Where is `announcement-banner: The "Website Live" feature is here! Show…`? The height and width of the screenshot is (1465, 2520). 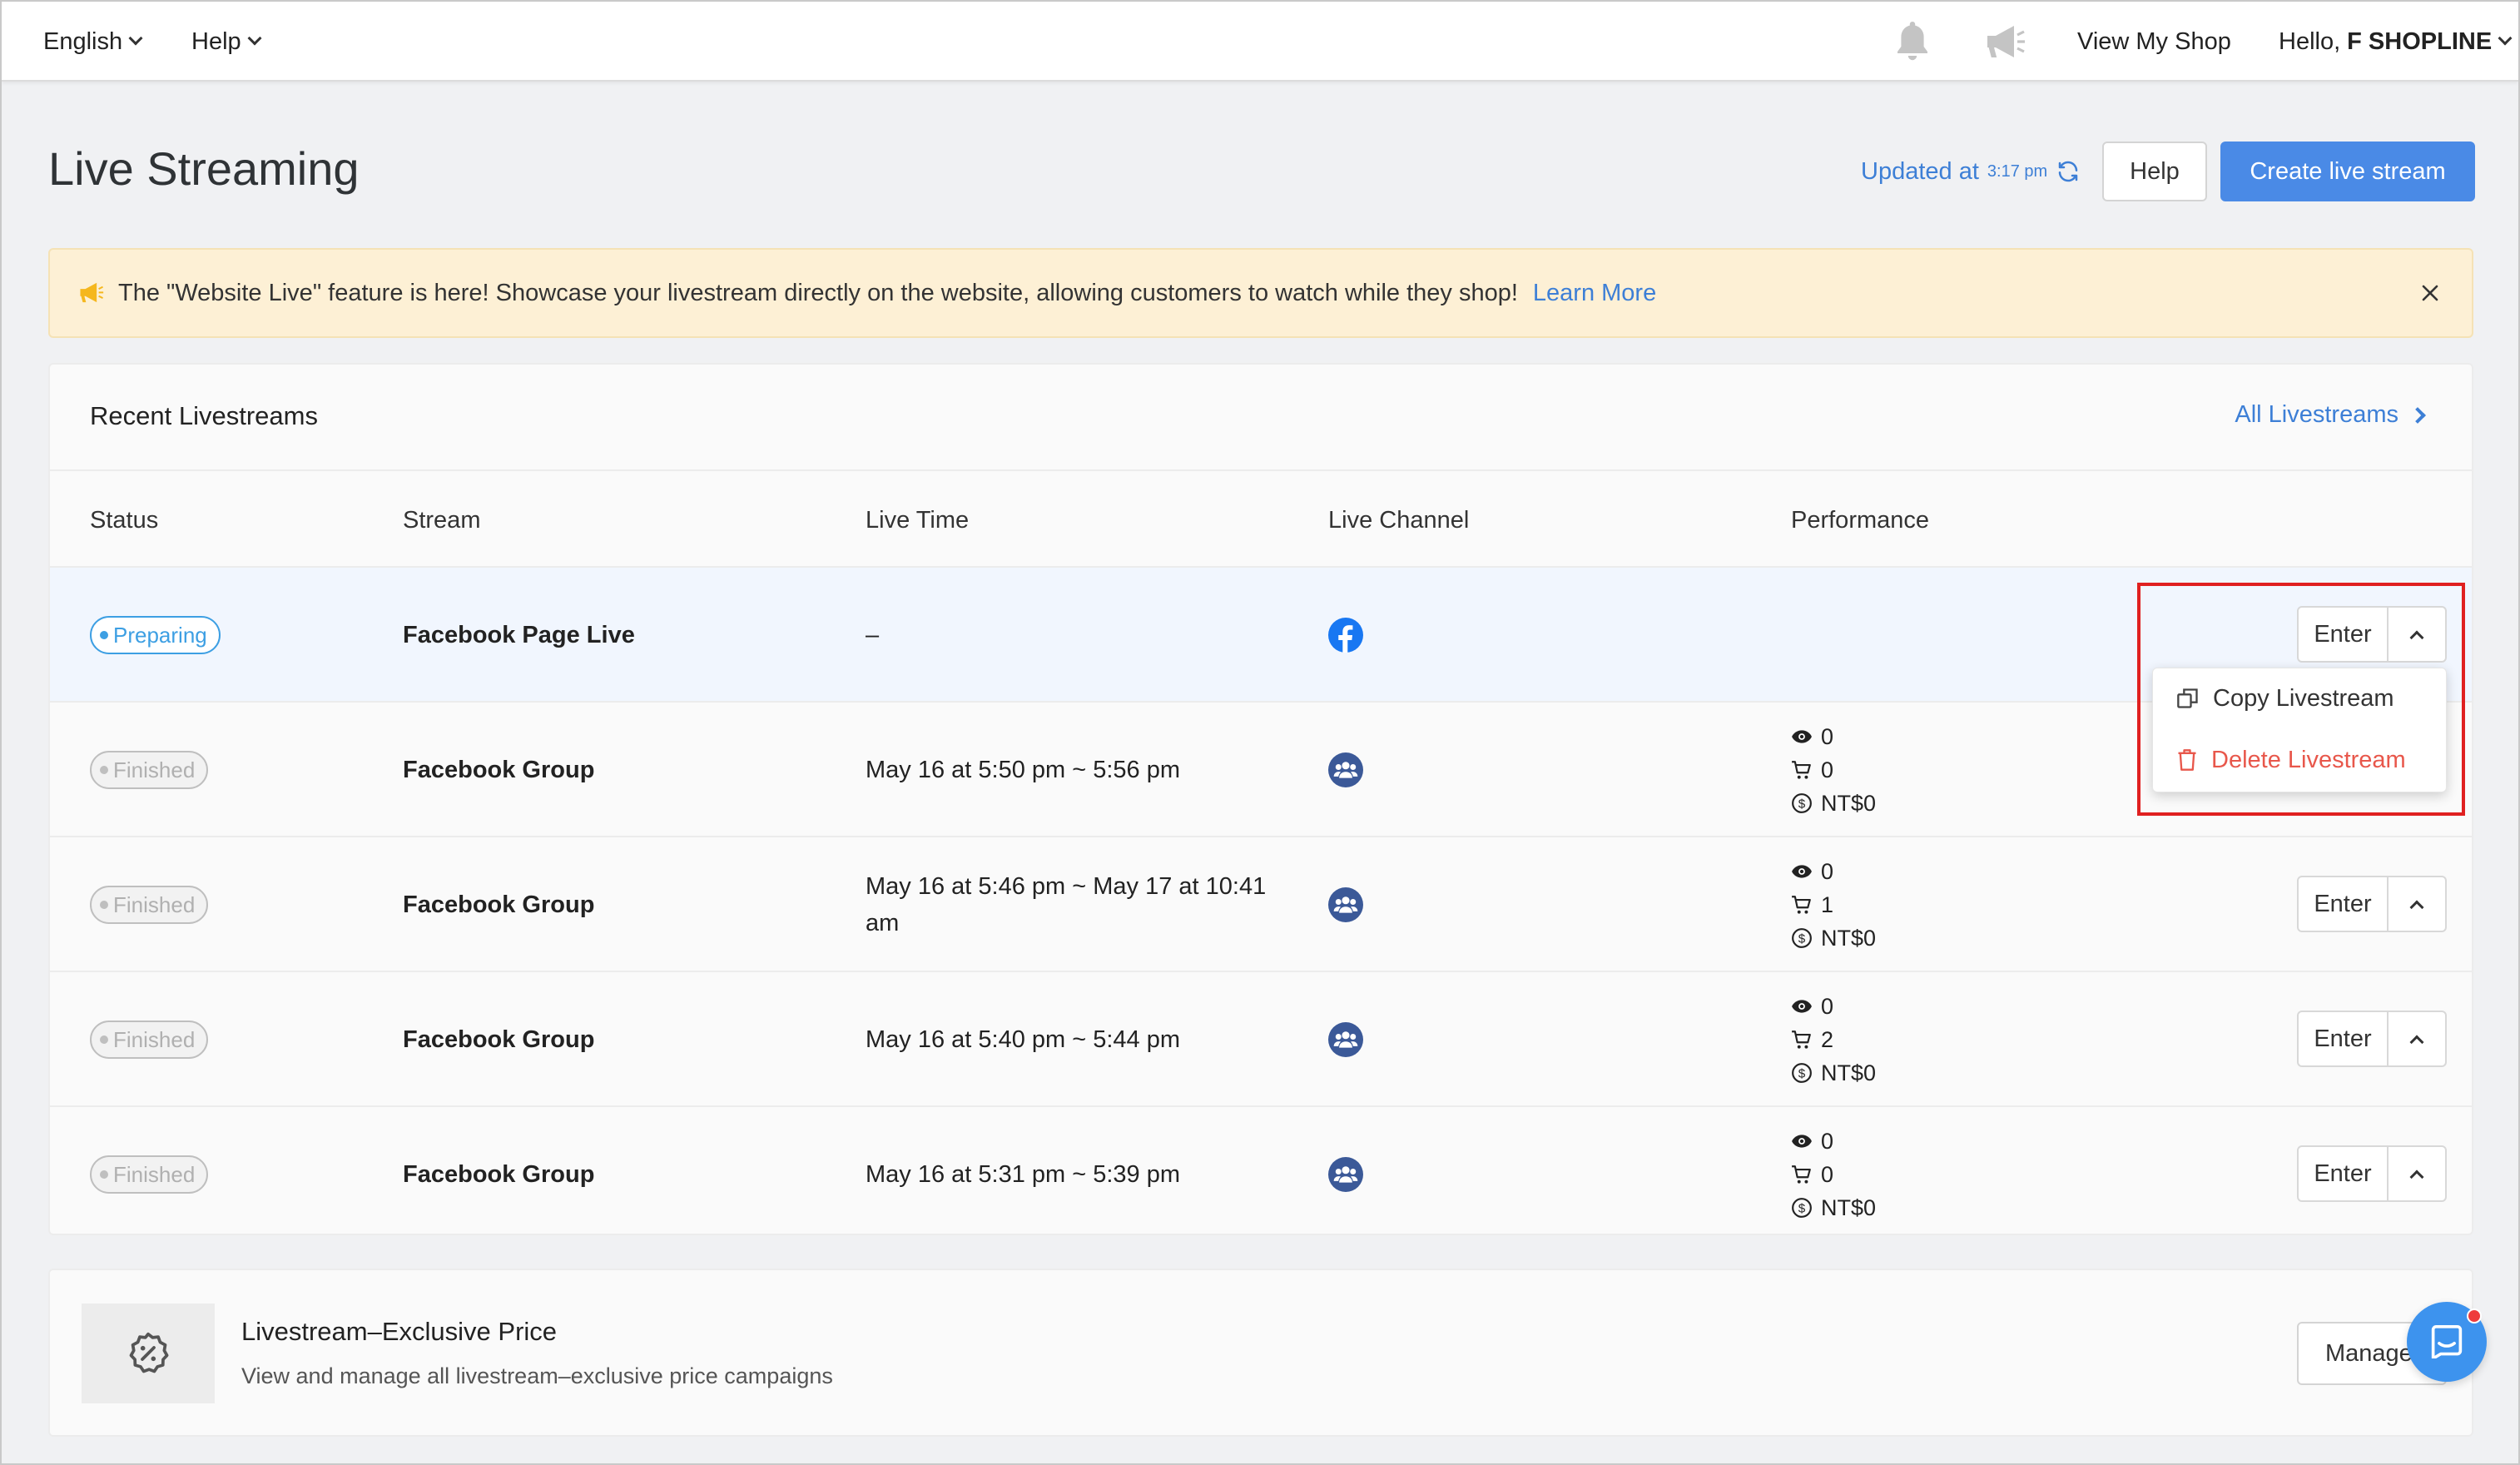
announcement-banner: The "Website Live" feature is here! Show… is located at coordinates (1260, 293).